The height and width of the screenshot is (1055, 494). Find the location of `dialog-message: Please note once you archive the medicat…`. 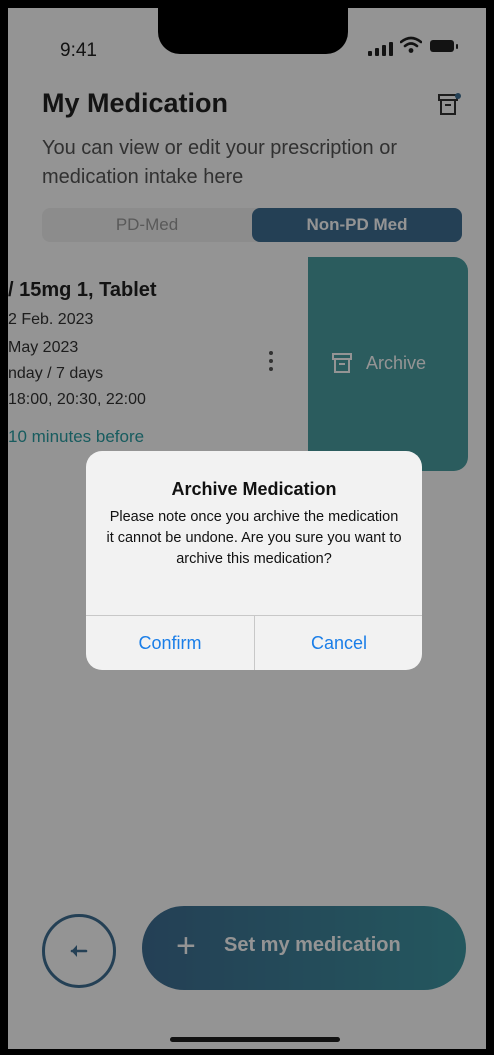

dialog-message: Please note once you archive the medicat… is located at coordinates (254, 538).